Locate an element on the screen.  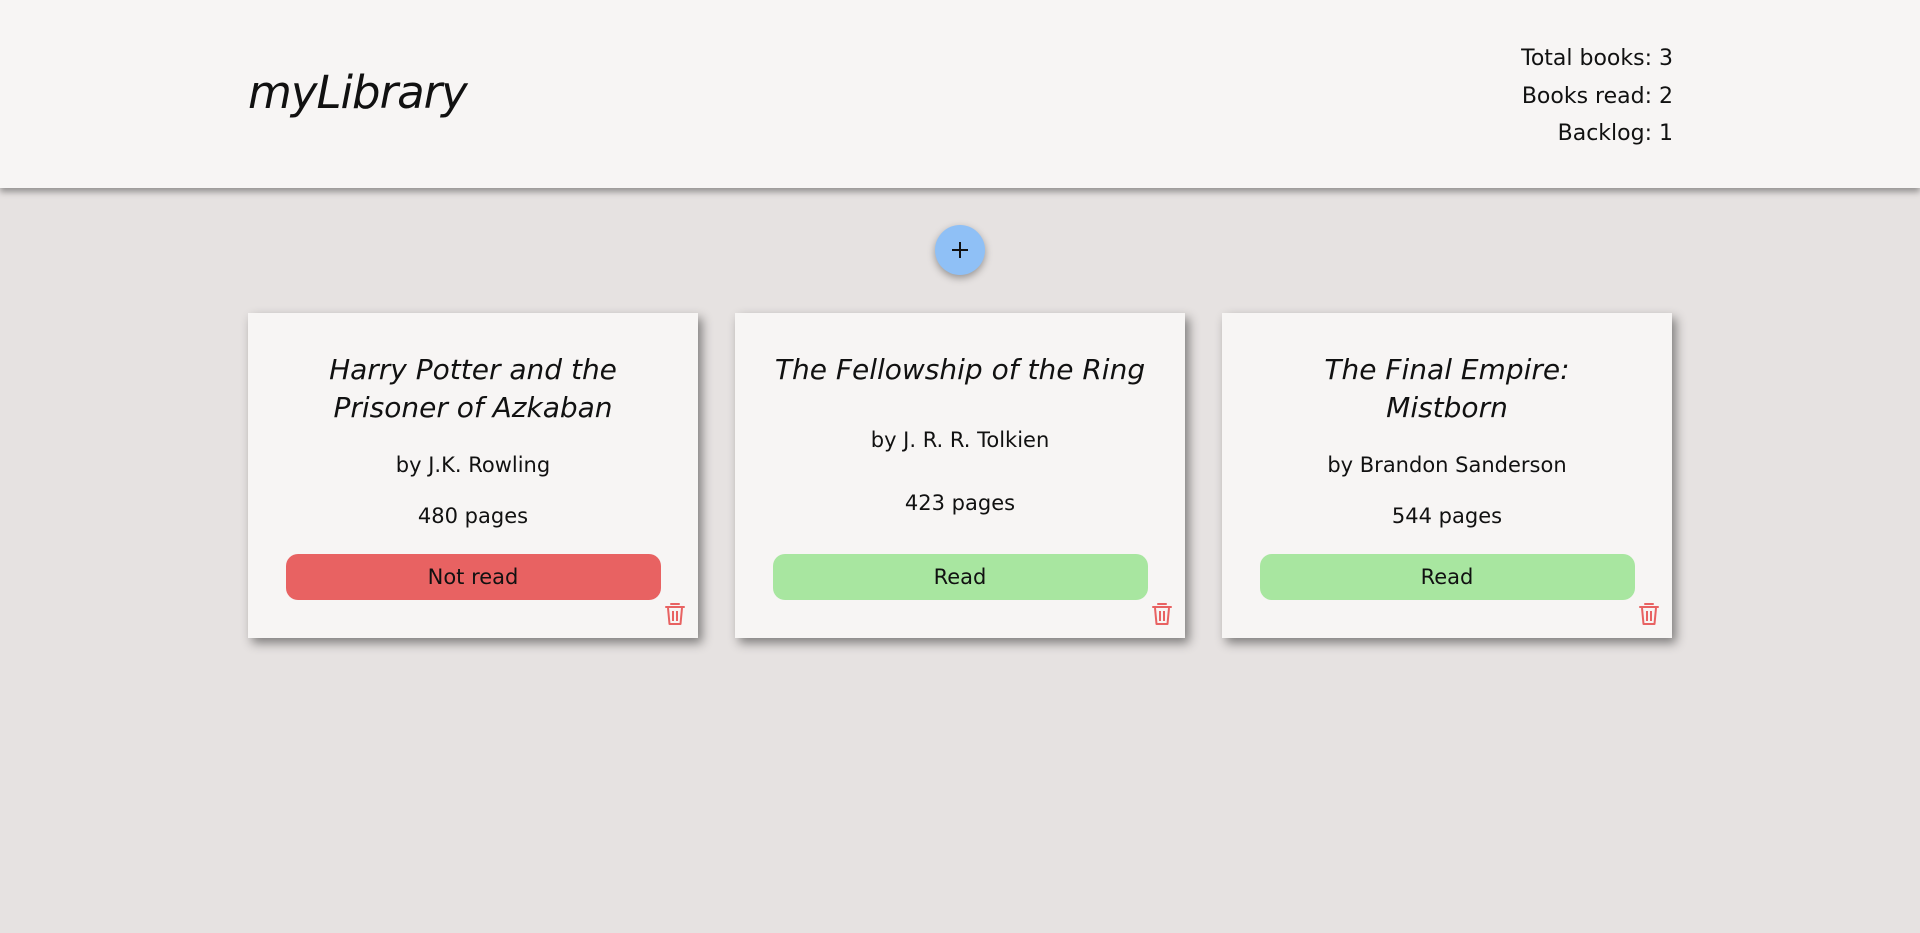
book-author: by J.K. Rowling is located at coordinates (473, 465).